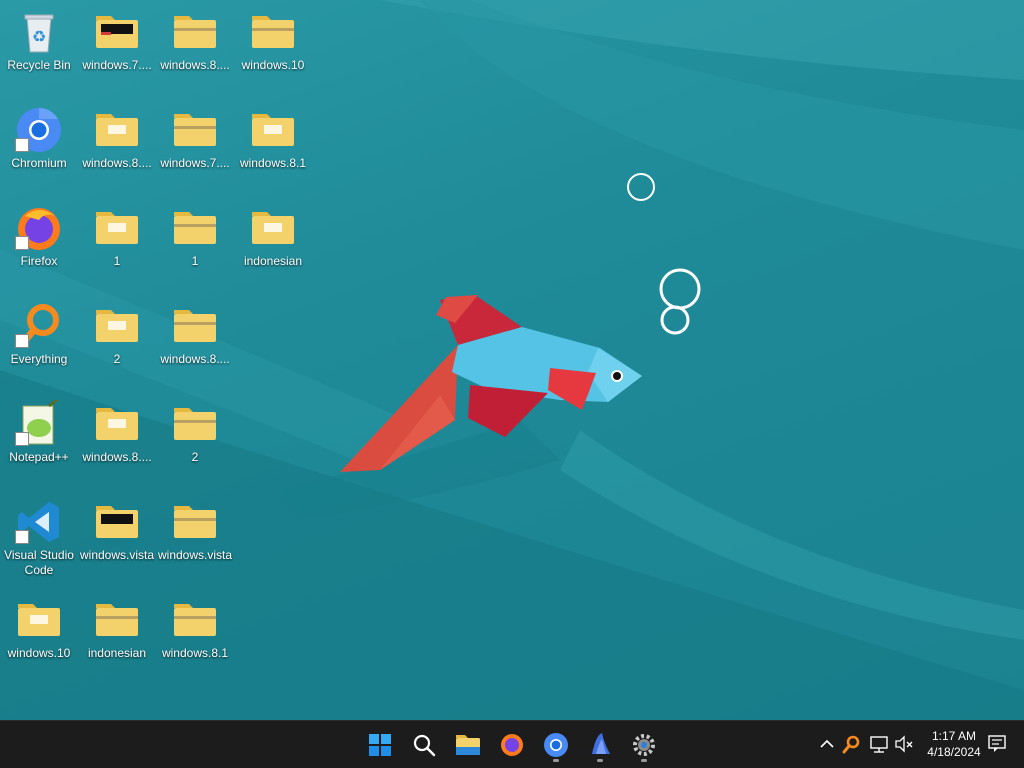 This screenshot has width=1024, height=768. I want to click on taskbar-firefox, so click(512, 745).